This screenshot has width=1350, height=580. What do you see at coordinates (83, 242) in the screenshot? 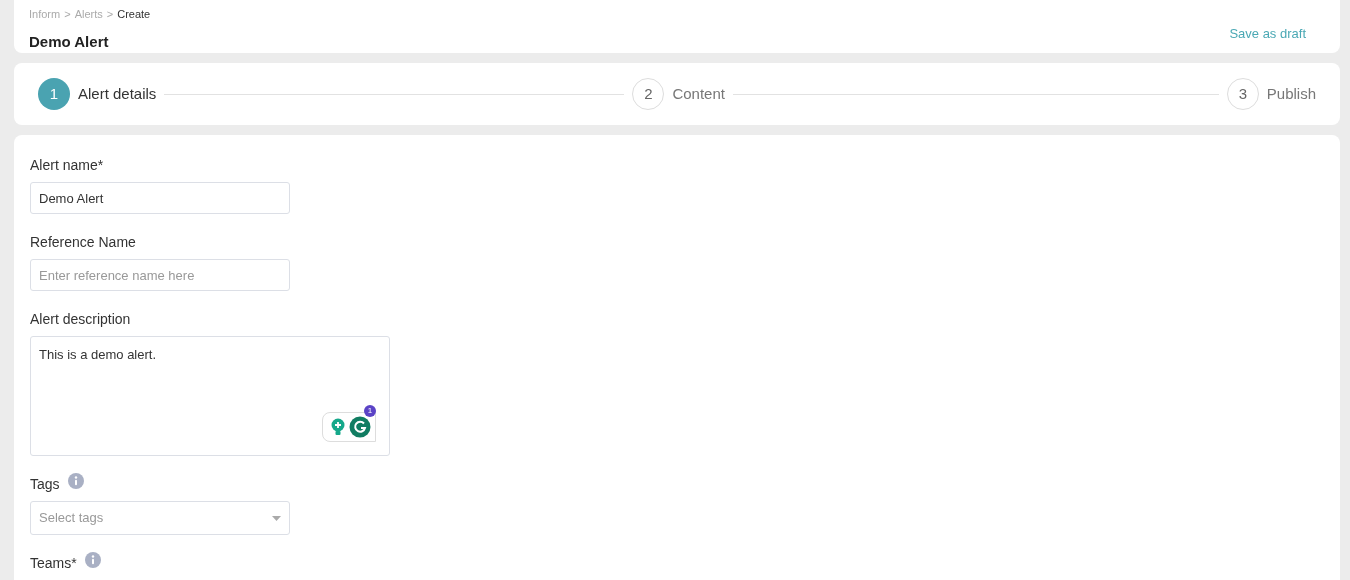
I see `field-label: Reference Name` at bounding box center [83, 242].